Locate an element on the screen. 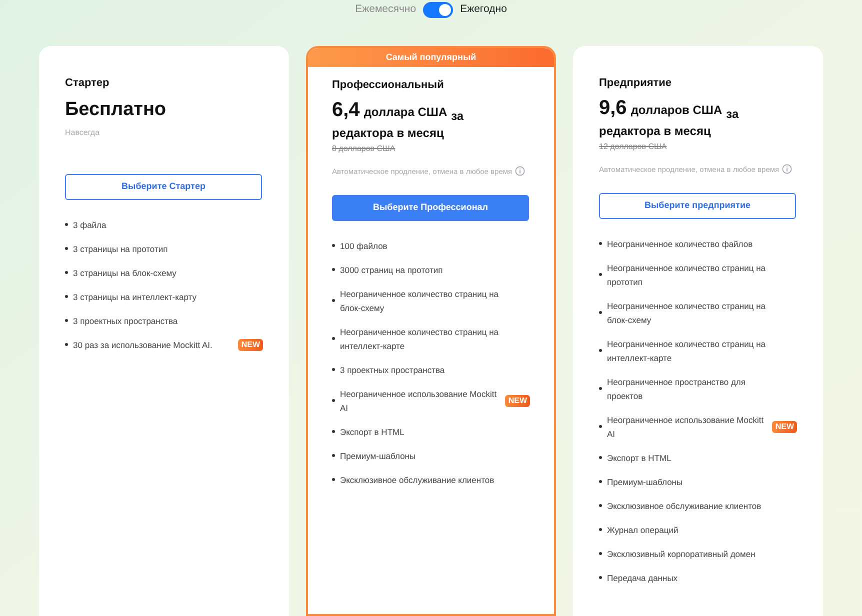 This screenshot has height=616, width=862. feature-text: Эксклюзивный корпоративный домен is located at coordinates (681, 554).